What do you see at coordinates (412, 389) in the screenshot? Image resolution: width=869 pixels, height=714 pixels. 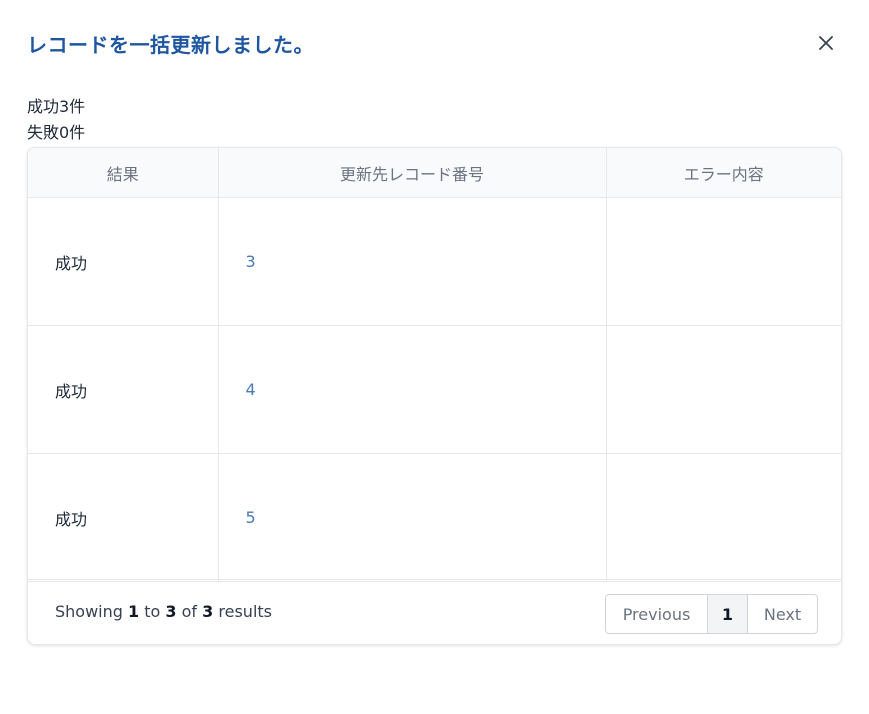 I see `record-number-link: 4` at bounding box center [412, 389].